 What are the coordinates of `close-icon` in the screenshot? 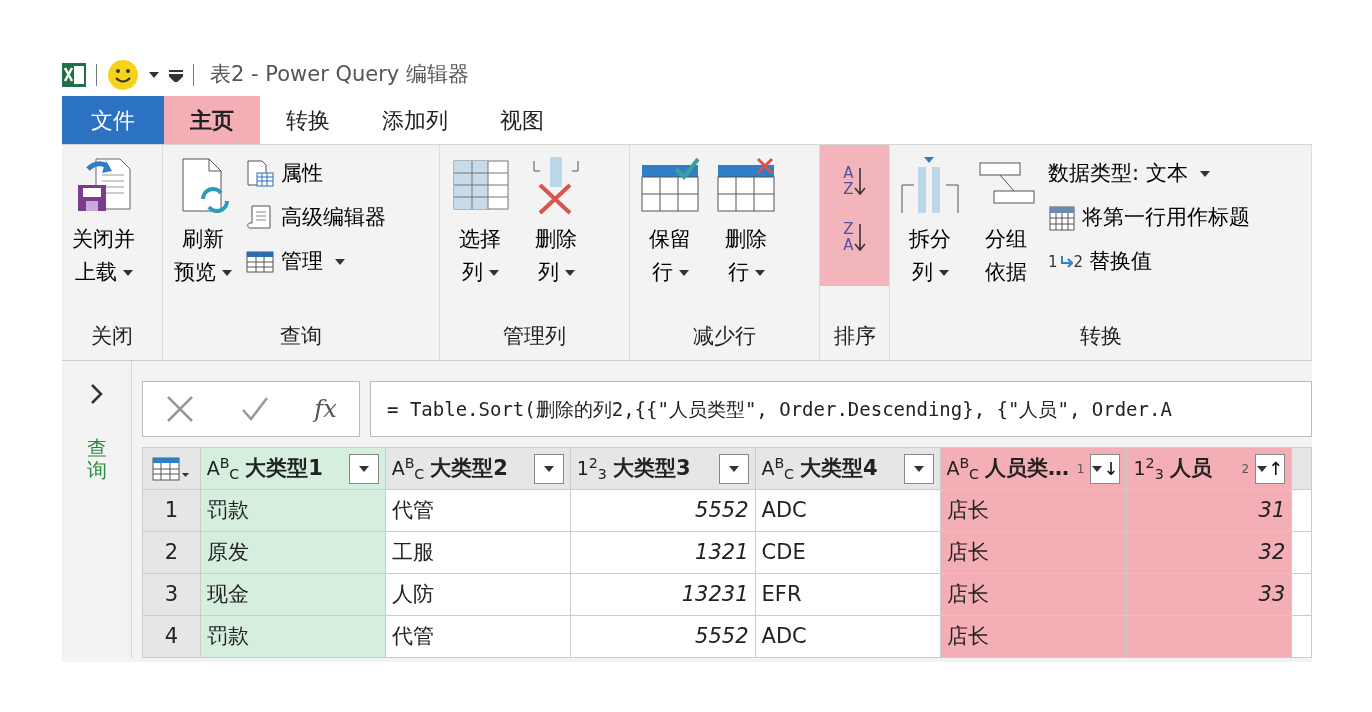 It's located at (180, 409).